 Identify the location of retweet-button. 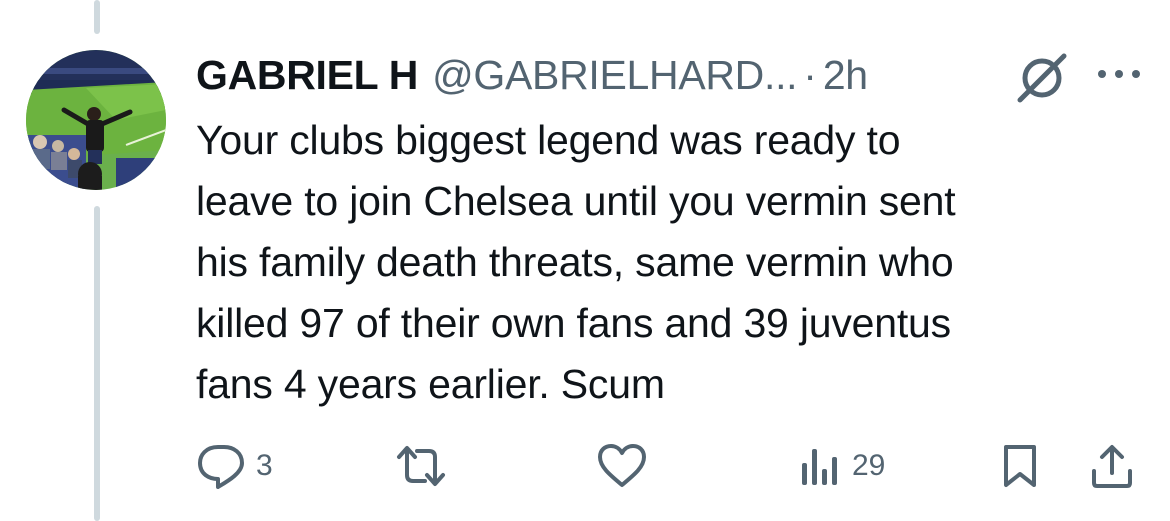
(421, 466).